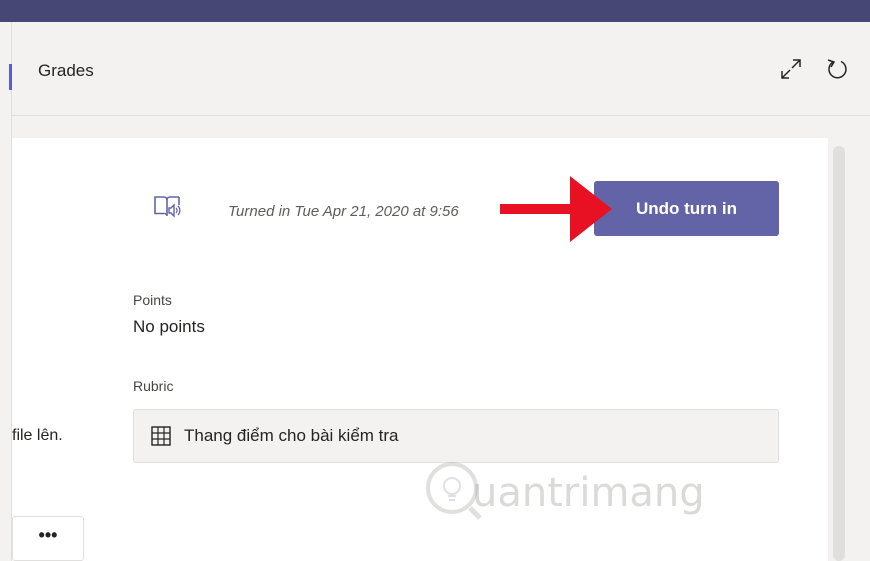 Image resolution: width=870 pixels, height=561 pixels. Describe the element at coordinates (556, 209) in the screenshot. I see `annotation-arrow-icon` at that location.